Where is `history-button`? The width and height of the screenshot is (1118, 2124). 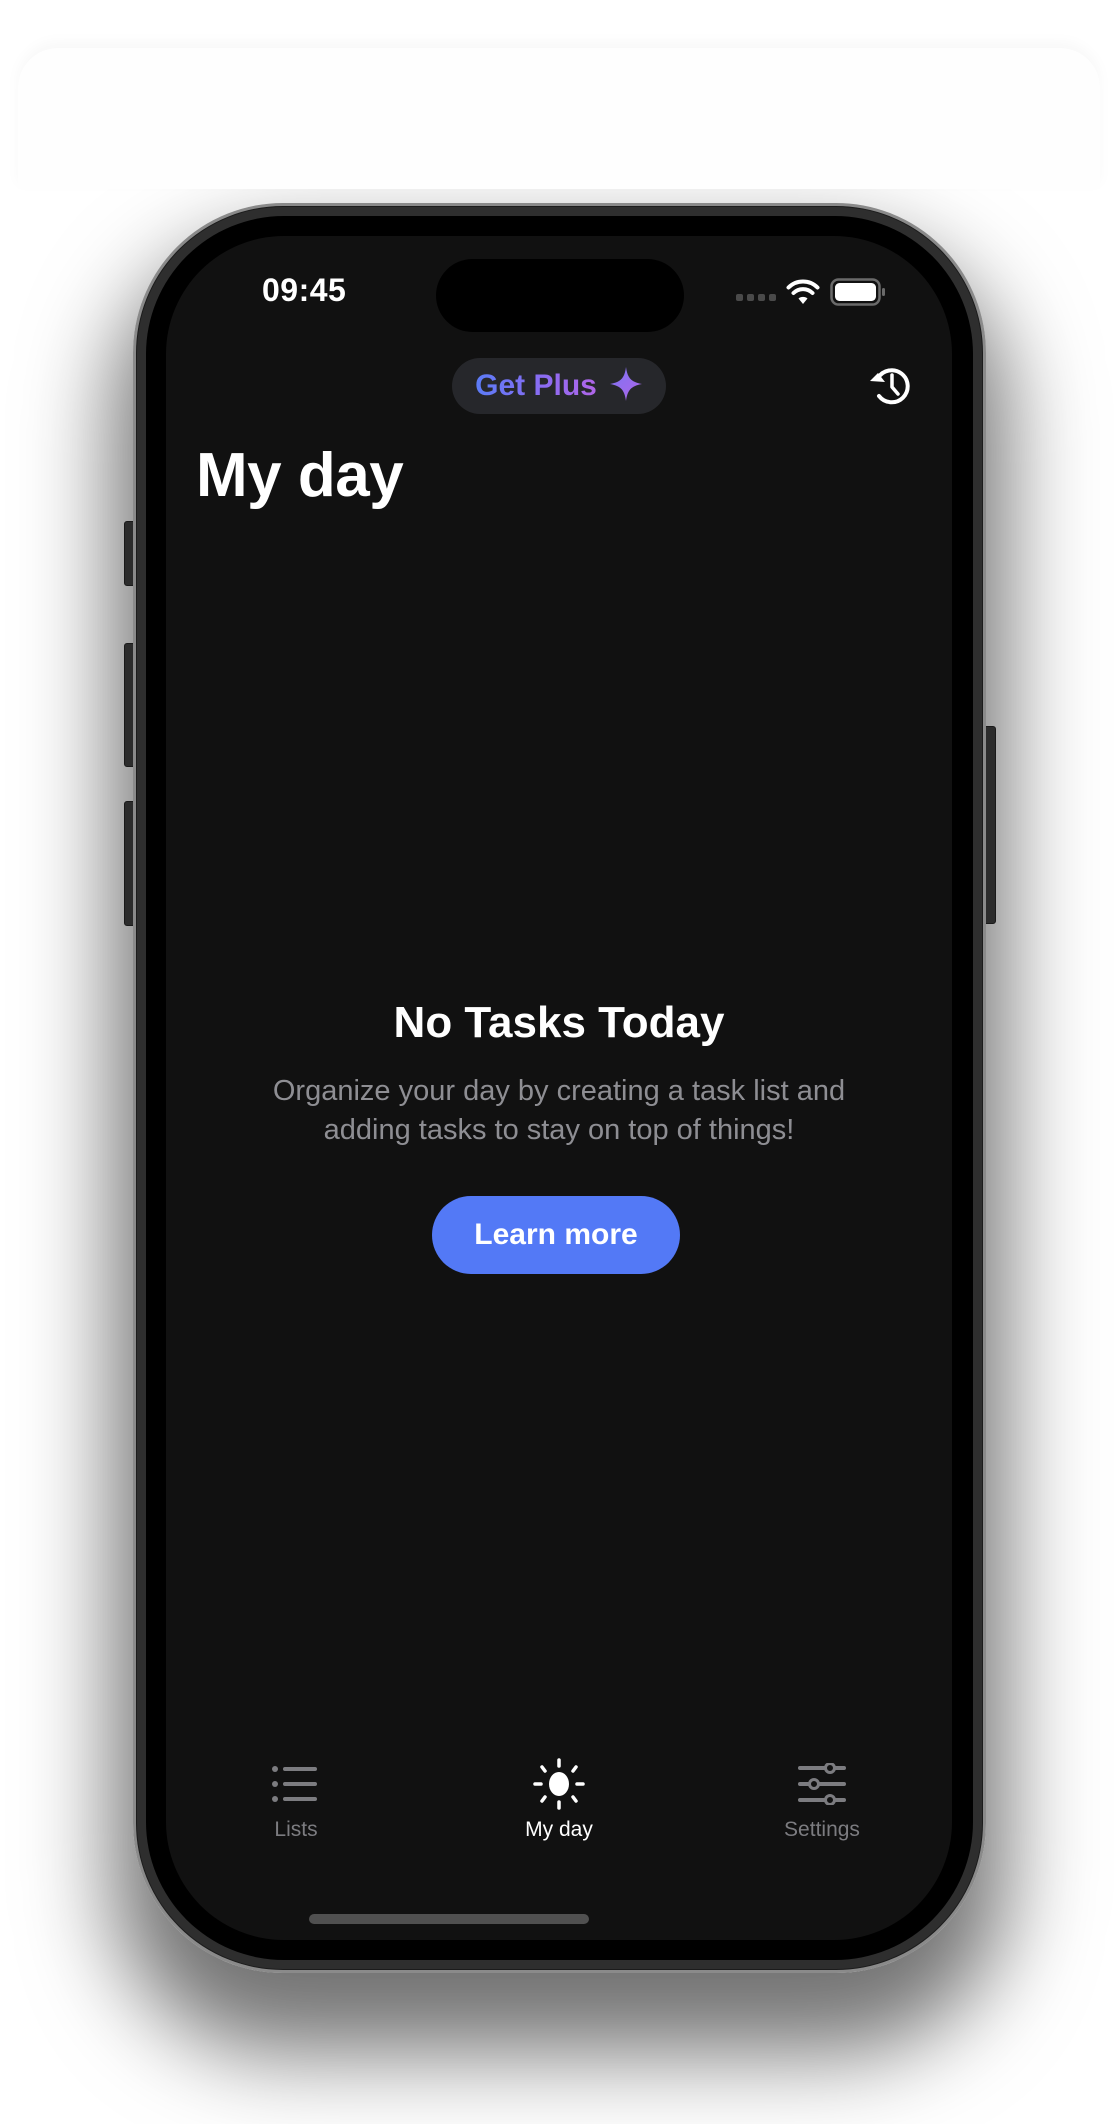 history-button is located at coordinates (890, 386).